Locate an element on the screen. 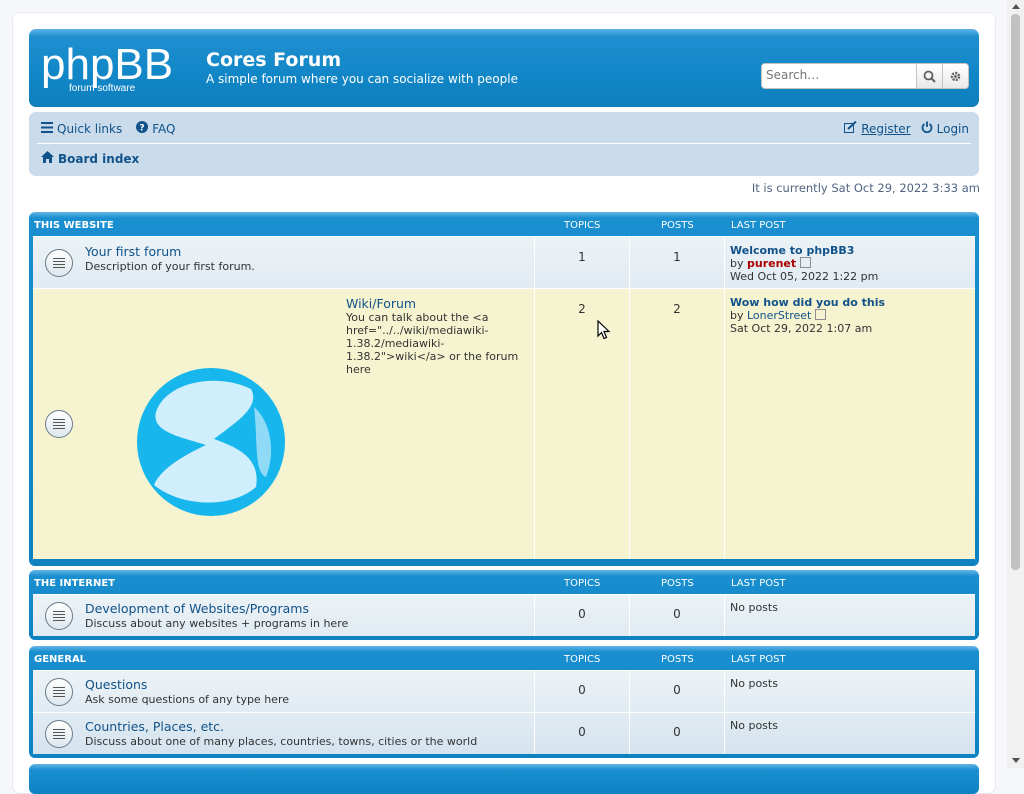  quick-links-link: Quick links is located at coordinates (89, 129).